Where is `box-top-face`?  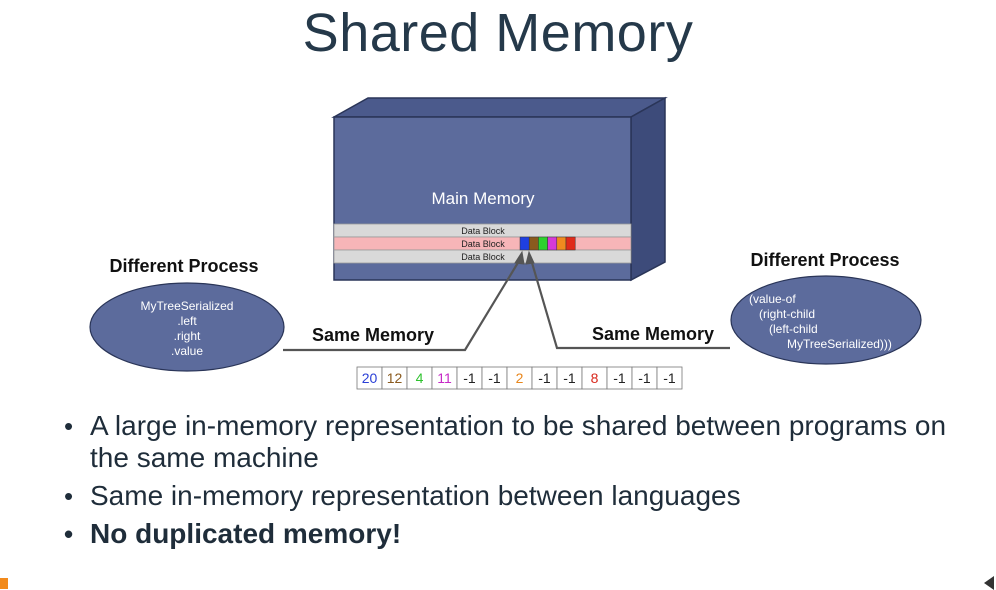 box-top-face is located at coordinates (499, 107).